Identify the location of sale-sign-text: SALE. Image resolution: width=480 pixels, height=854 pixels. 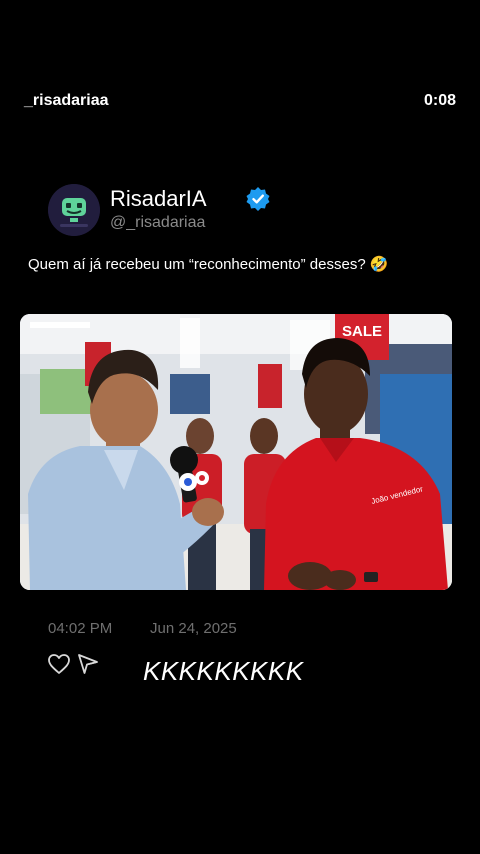
(362, 331).